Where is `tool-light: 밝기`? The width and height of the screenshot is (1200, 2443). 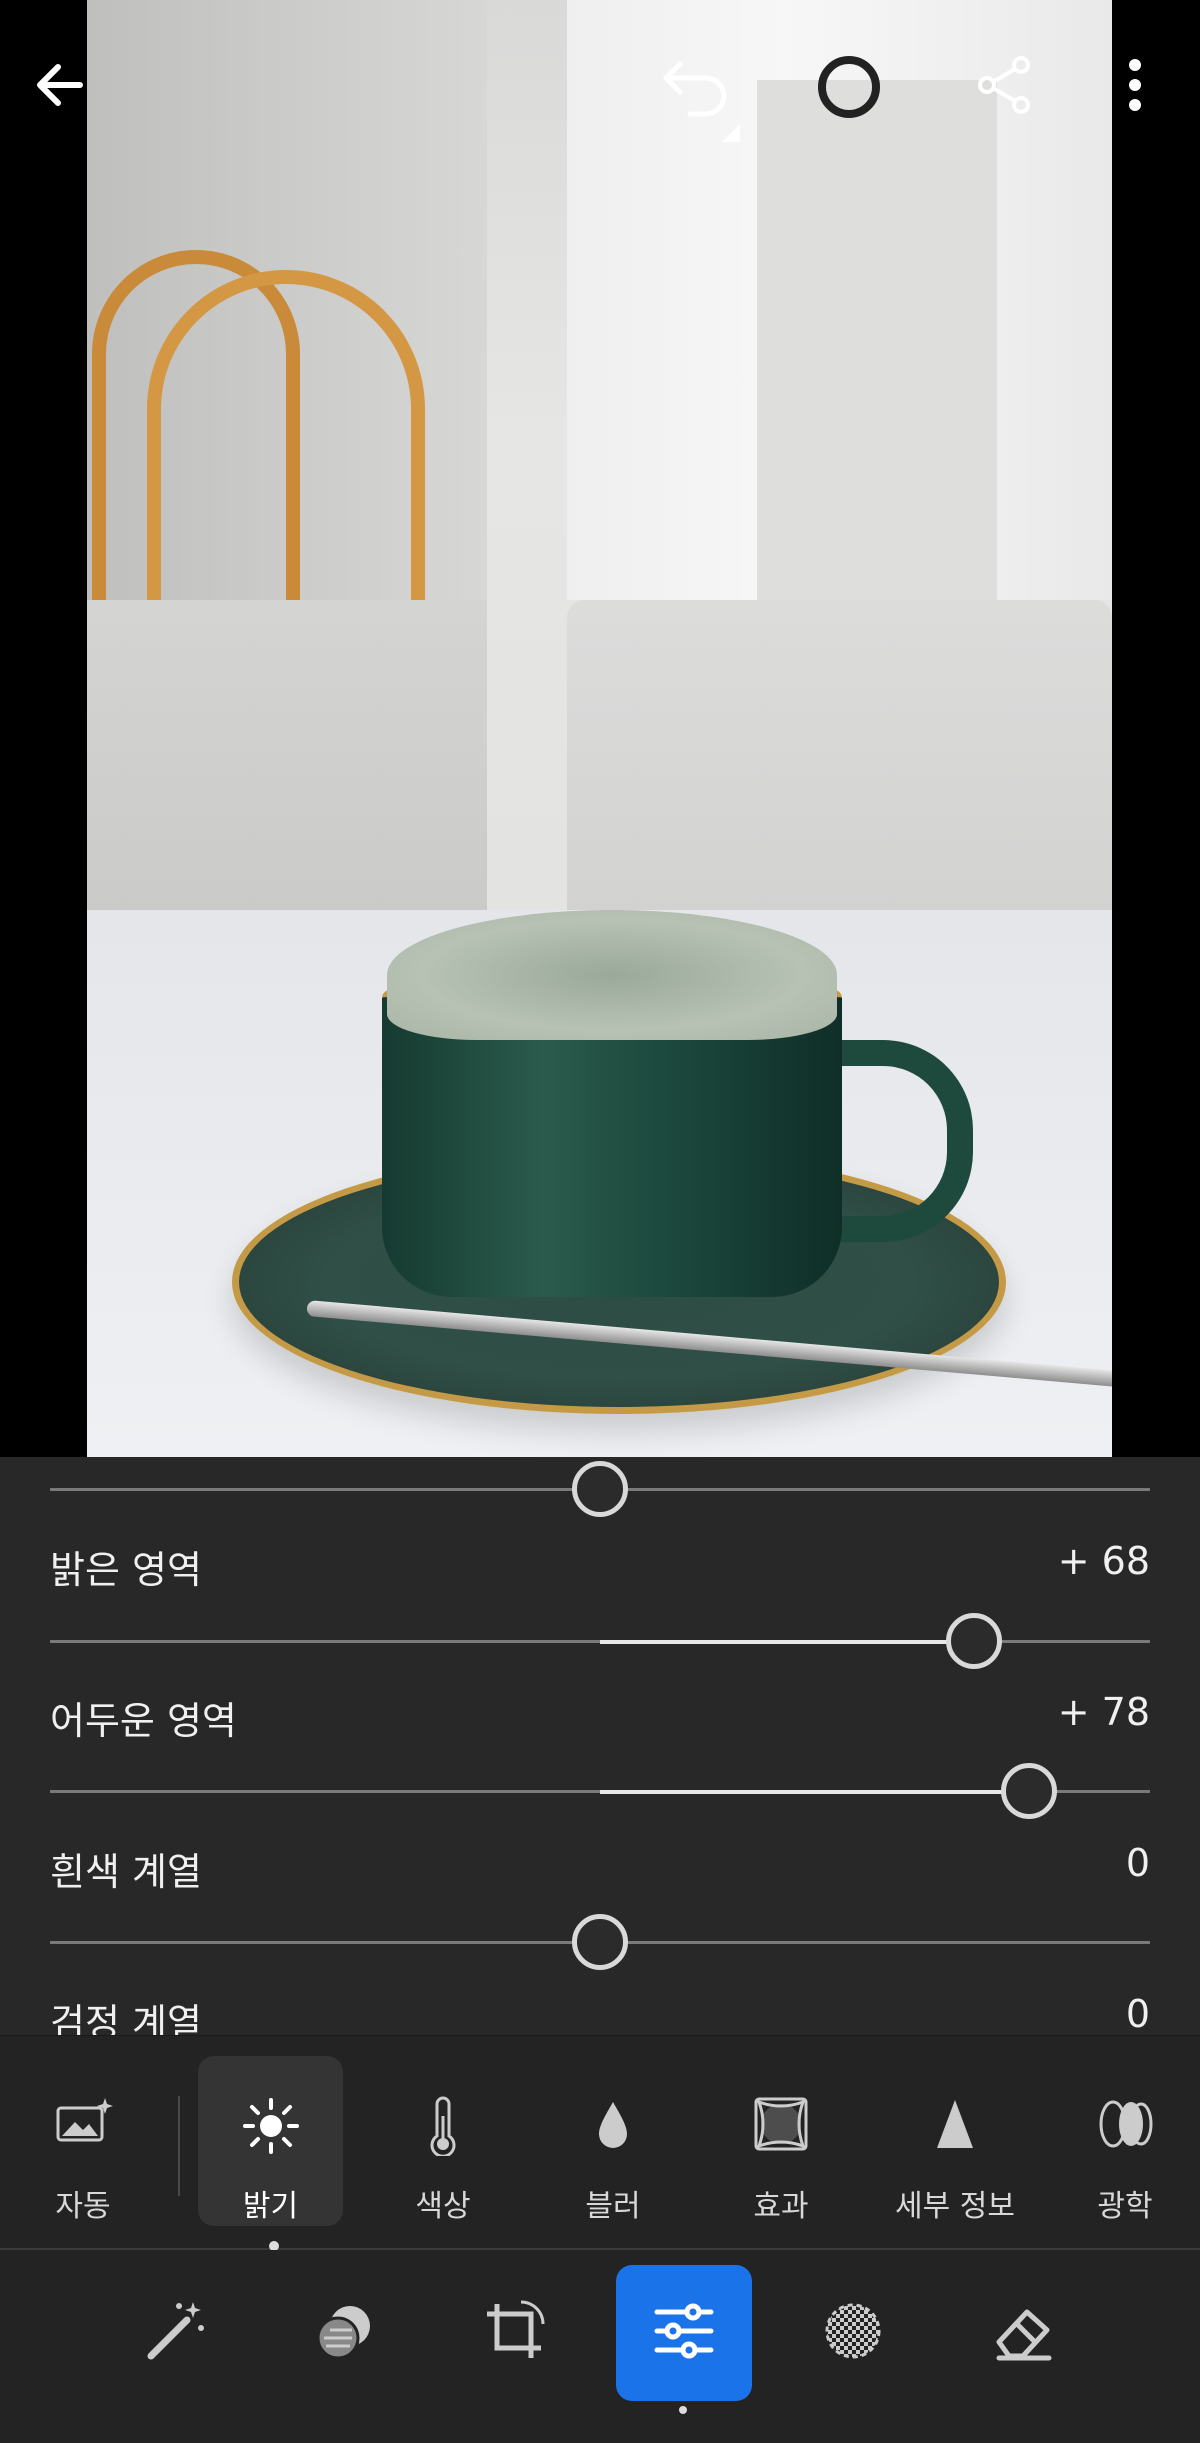 tool-light: 밝기 is located at coordinates (270, 2141).